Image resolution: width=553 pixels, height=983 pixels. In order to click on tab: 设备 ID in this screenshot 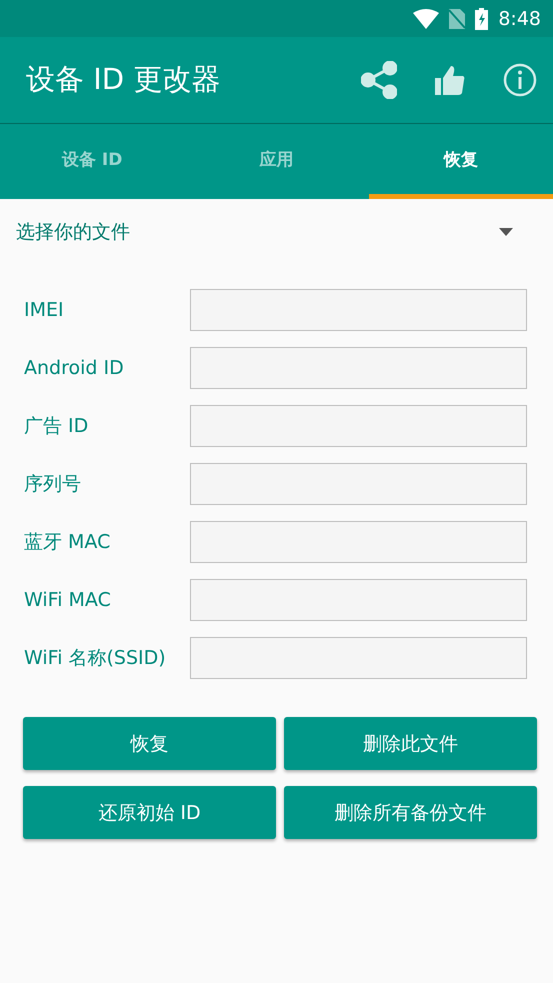, I will do `click(92, 161)`.